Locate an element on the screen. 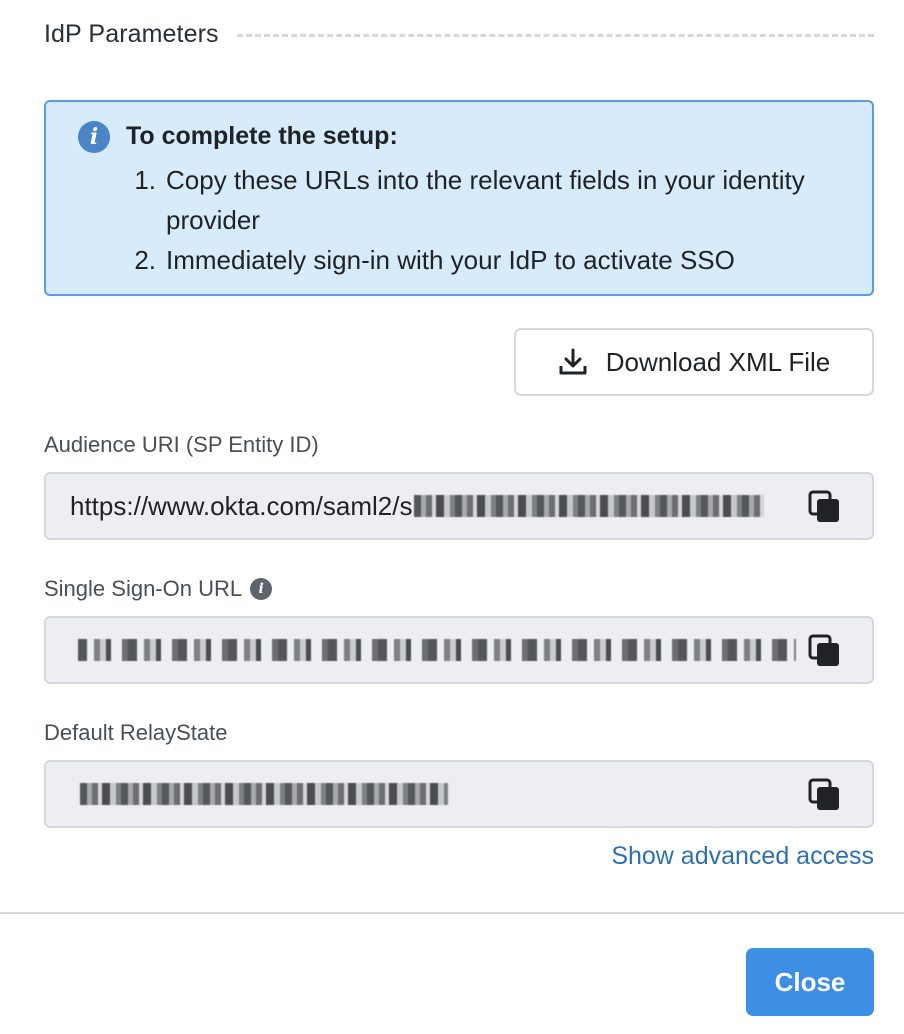 The image size is (904, 1034). audience-uri-label: Audience URI (SP Entity ID) is located at coordinates (181, 445).